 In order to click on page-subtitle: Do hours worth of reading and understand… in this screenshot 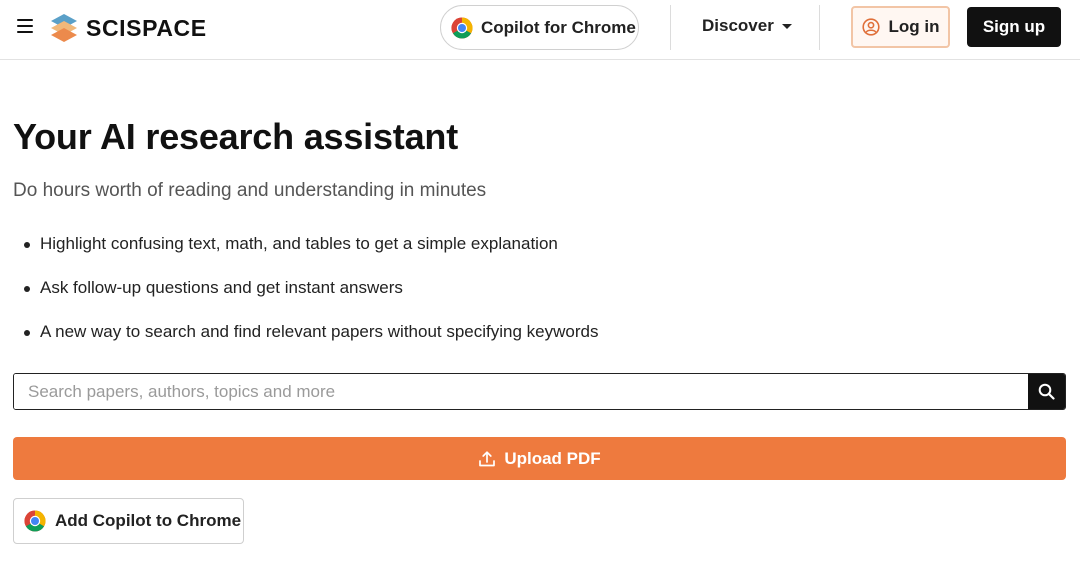, I will do `click(250, 190)`.